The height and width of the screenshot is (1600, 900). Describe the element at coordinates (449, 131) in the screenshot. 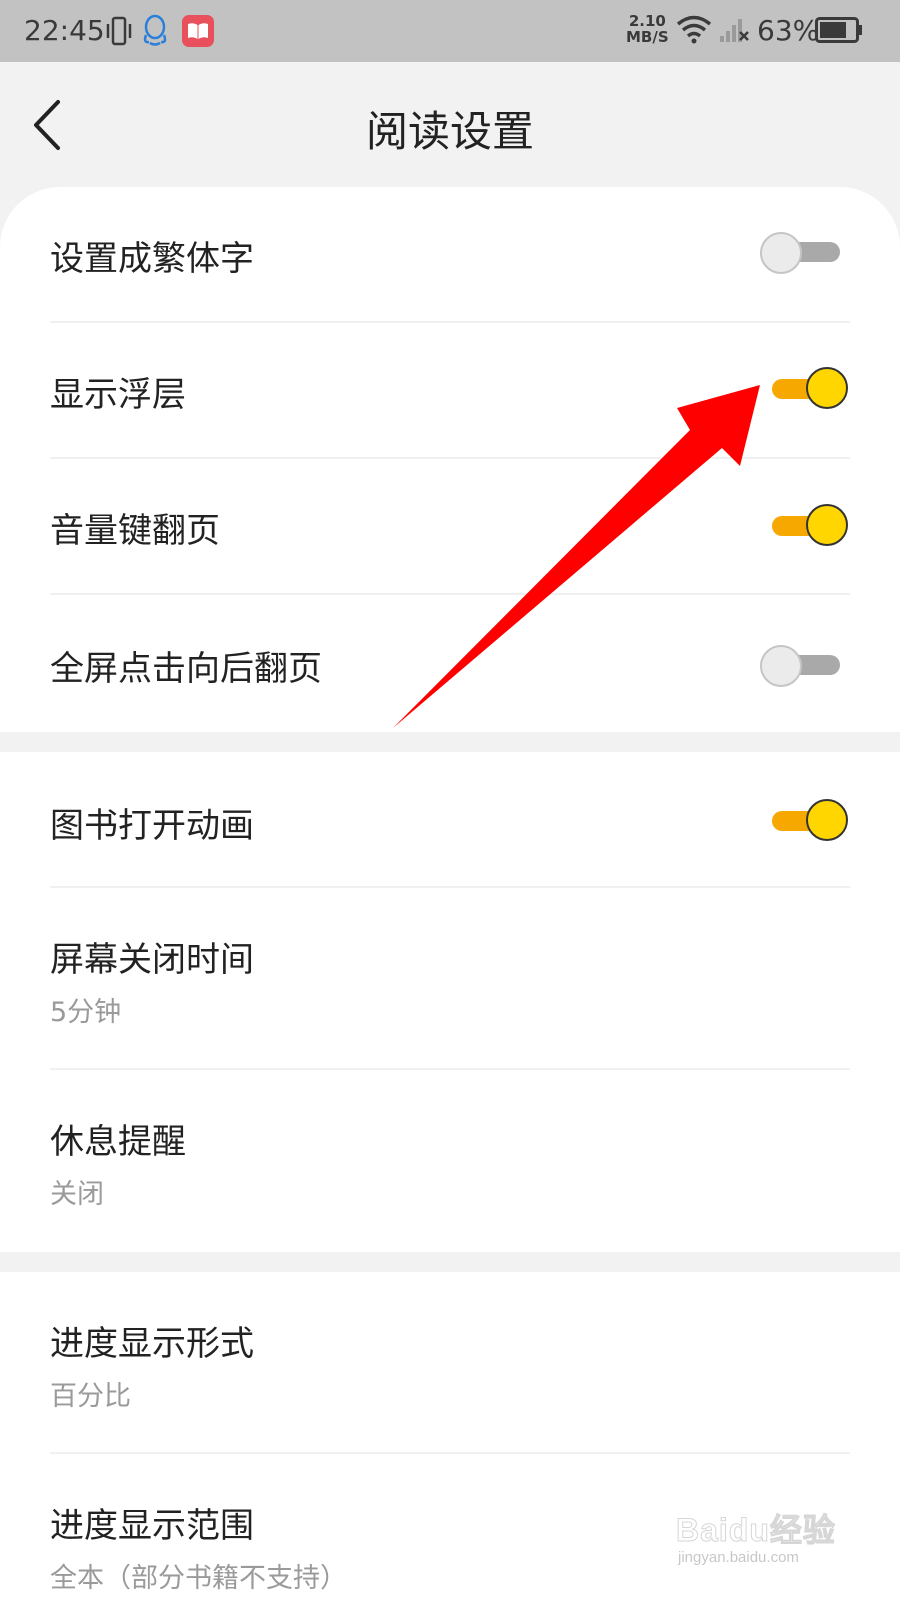

I see `page-title: 阅读设置` at that location.